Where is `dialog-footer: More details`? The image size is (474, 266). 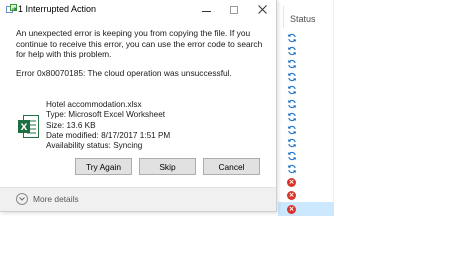
dialog-footer: More details is located at coordinates (138, 199).